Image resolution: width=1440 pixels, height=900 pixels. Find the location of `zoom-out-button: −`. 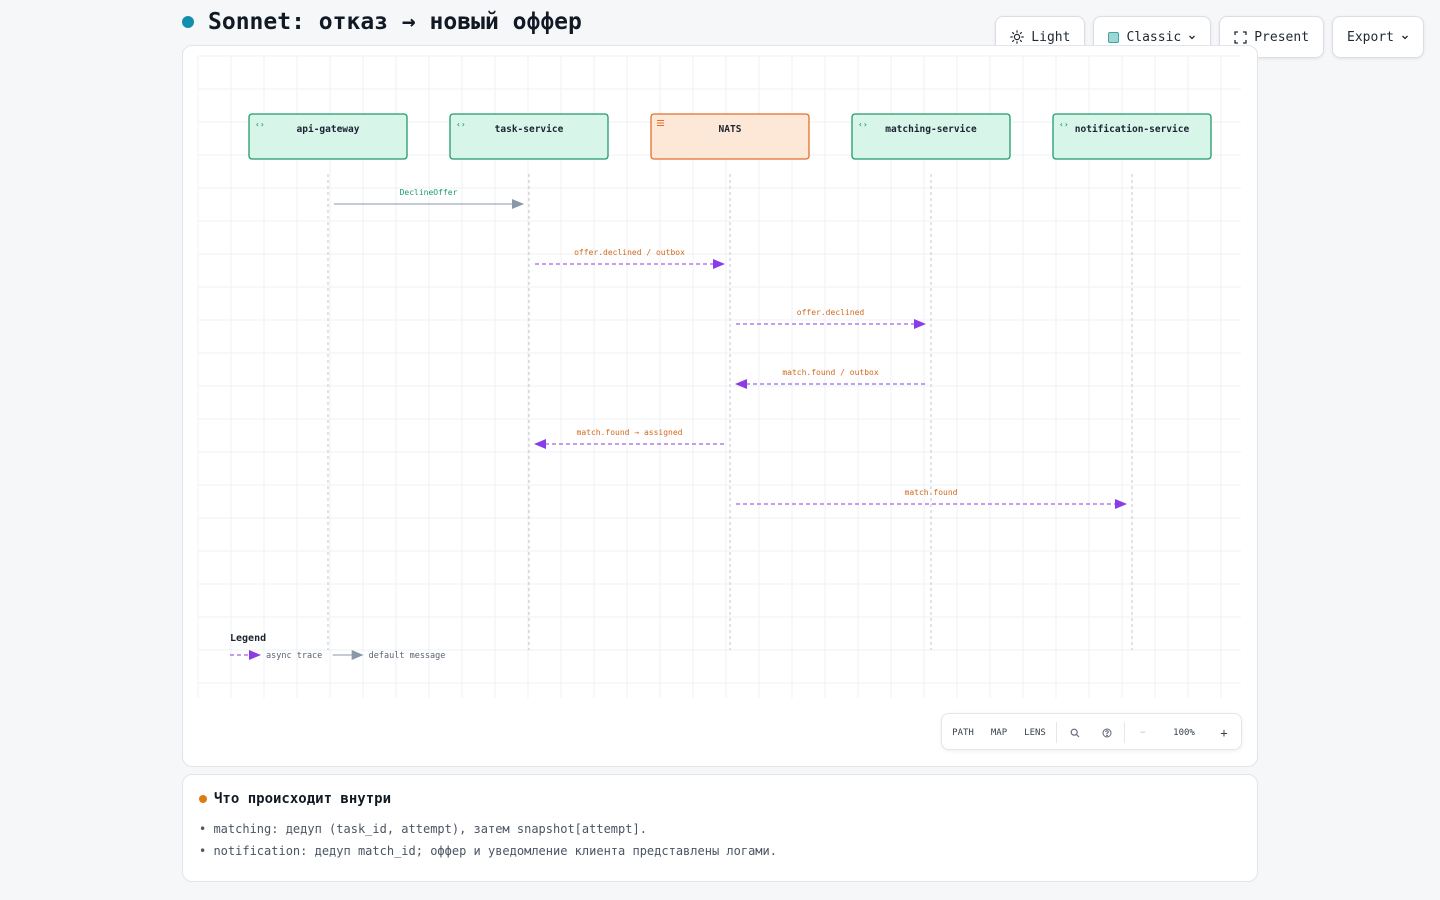

zoom-out-button: − is located at coordinates (1143, 732).